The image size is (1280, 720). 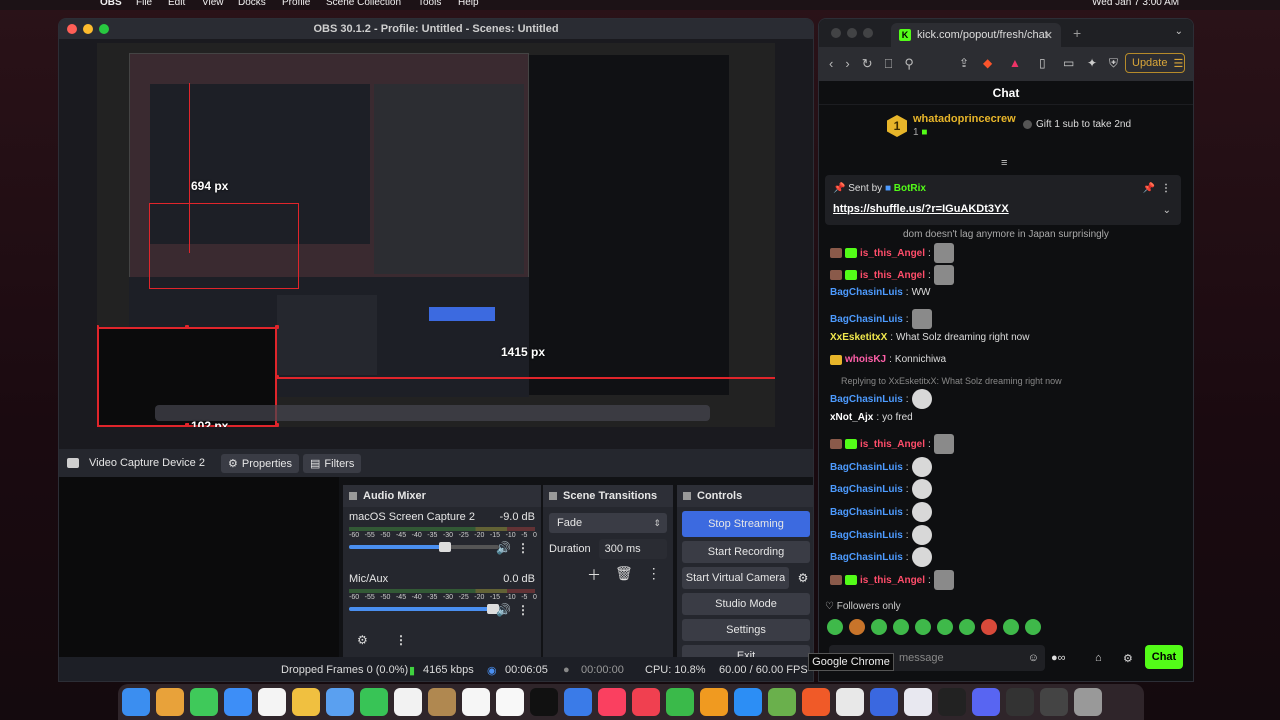 I want to click on menubar-clock: Wed Jan 7 3:00 AM, so click(x=1135, y=4).